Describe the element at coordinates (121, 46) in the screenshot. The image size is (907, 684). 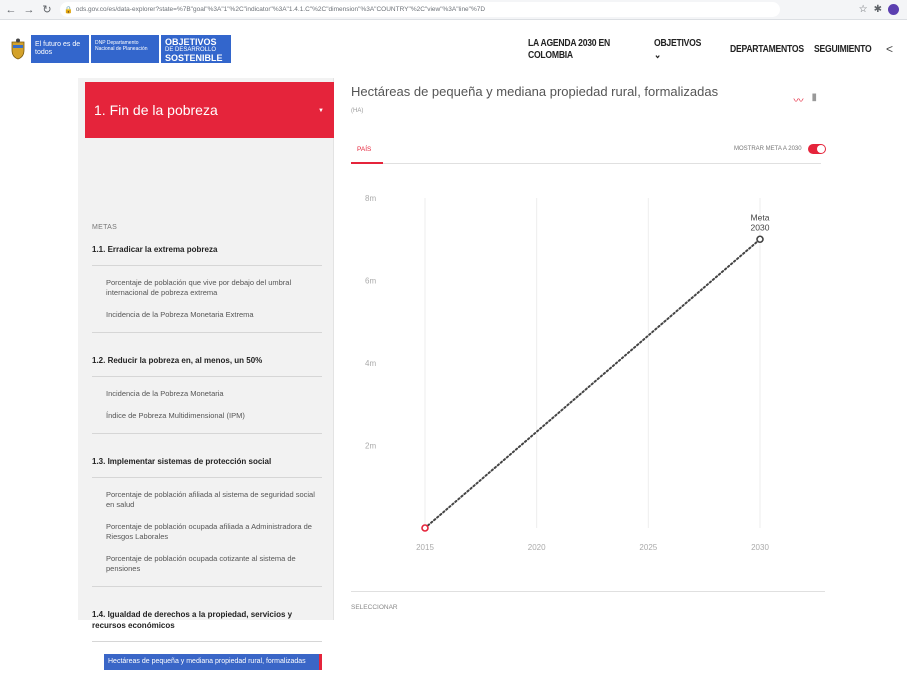
I see `dnp-logo-text: DNP Departamento Nacional de Planeación` at that location.